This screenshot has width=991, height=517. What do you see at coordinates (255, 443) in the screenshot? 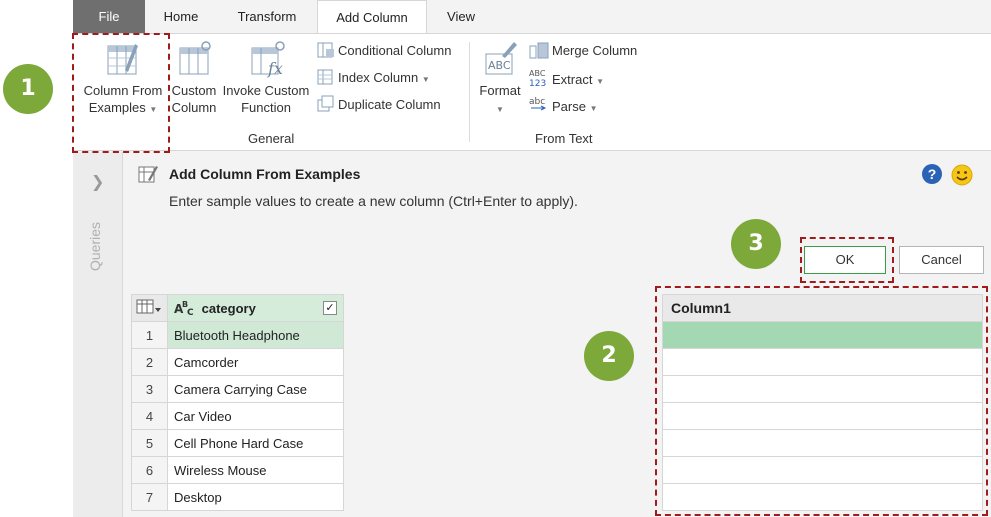
I see `category-cell: Cell Phone Hard Case` at bounding box center [255, 443].